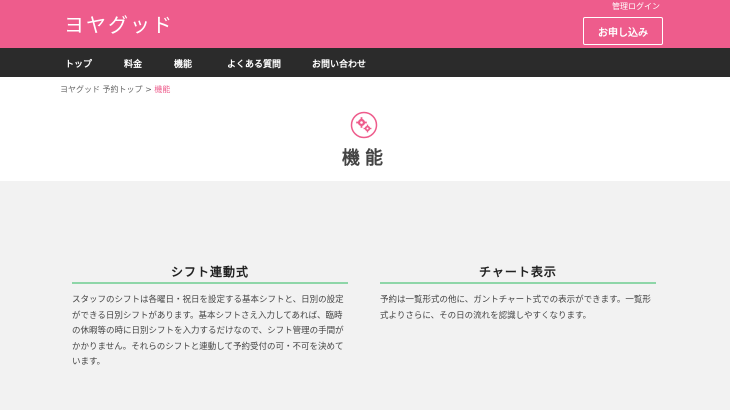 This screenshot has width=730, height=410. What do you see at coordinates (623, 31) in the screenshot?
I see `apply-button: お申し込み` at bounding box center [623, 31].